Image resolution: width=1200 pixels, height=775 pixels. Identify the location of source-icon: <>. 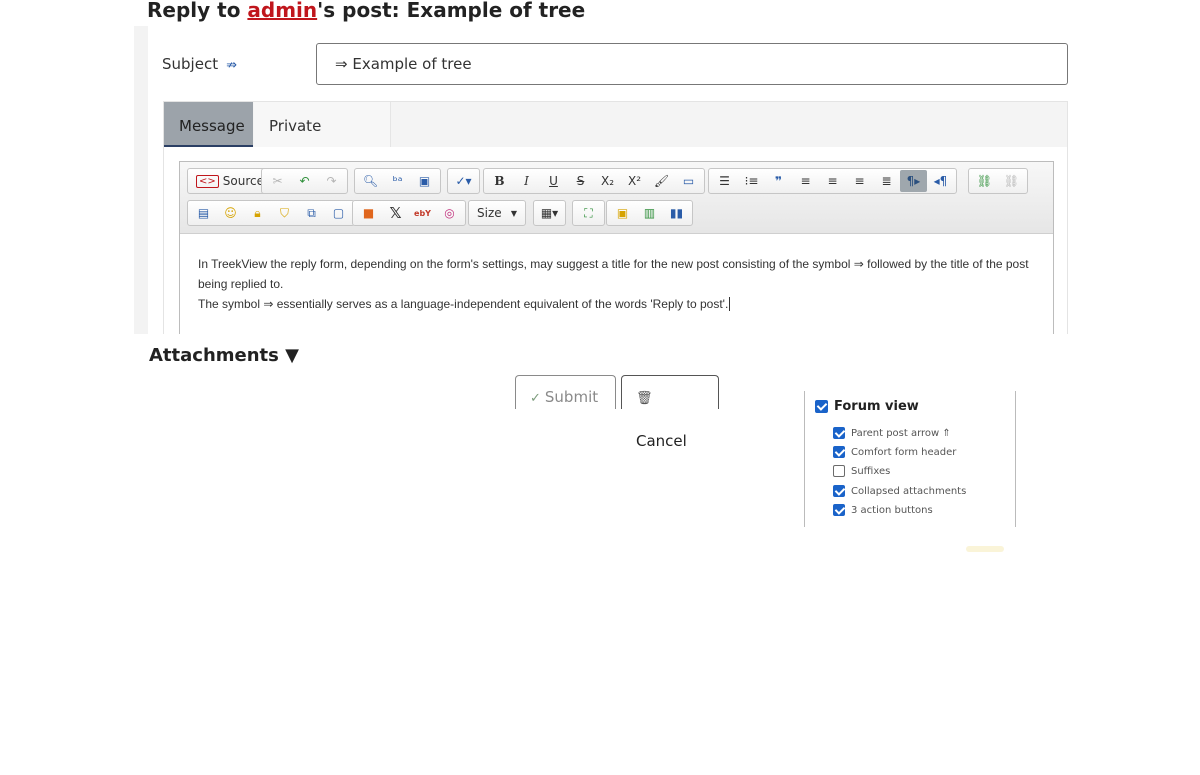
(207, 181).